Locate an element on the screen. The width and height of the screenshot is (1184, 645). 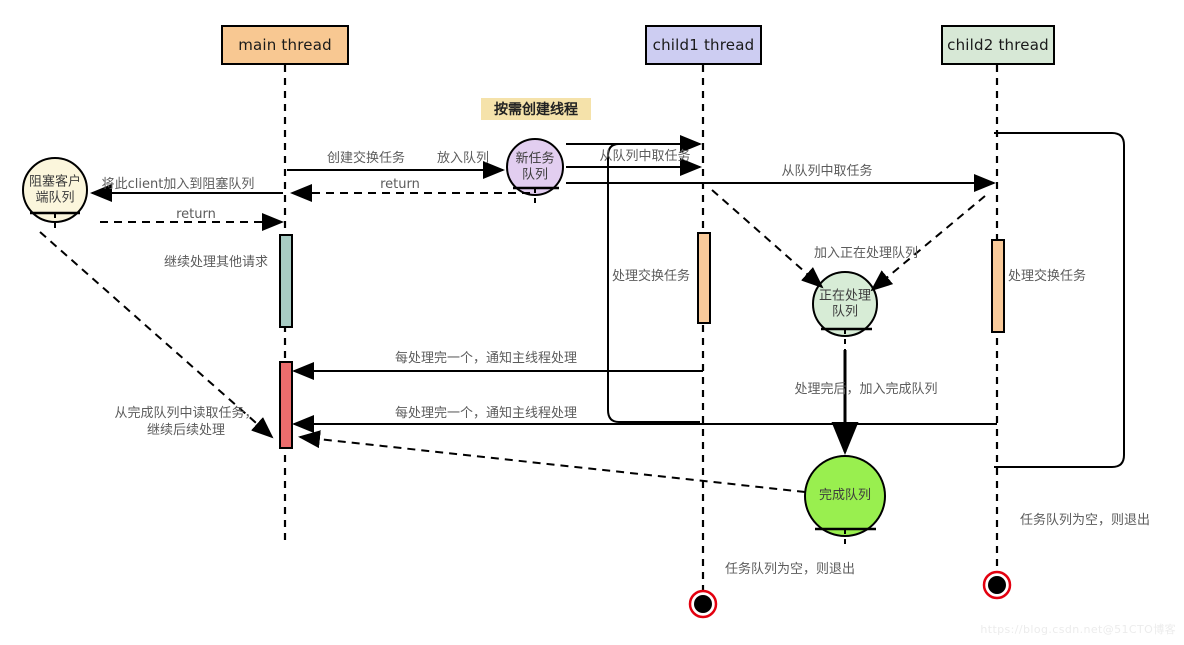
label-continue-other-requests: 继续处理其他请求 is located at coordinates (216, 262).